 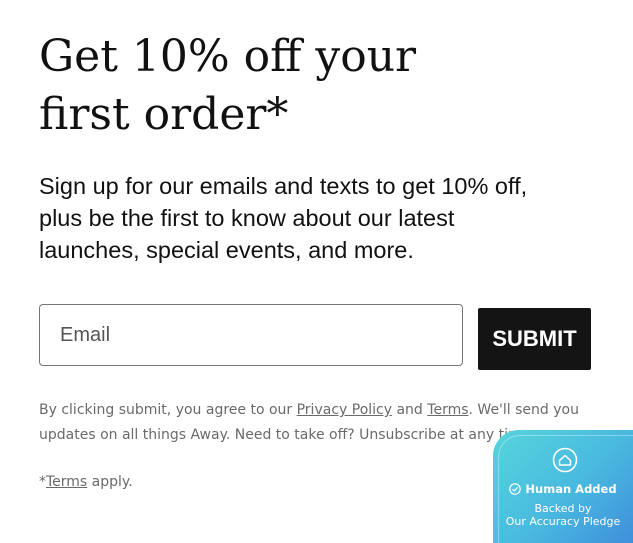 What do you see at coordinates (534, 339) in the screenshot?
I see `submit-button: SUBMIT` at bounding box center [534, 339].